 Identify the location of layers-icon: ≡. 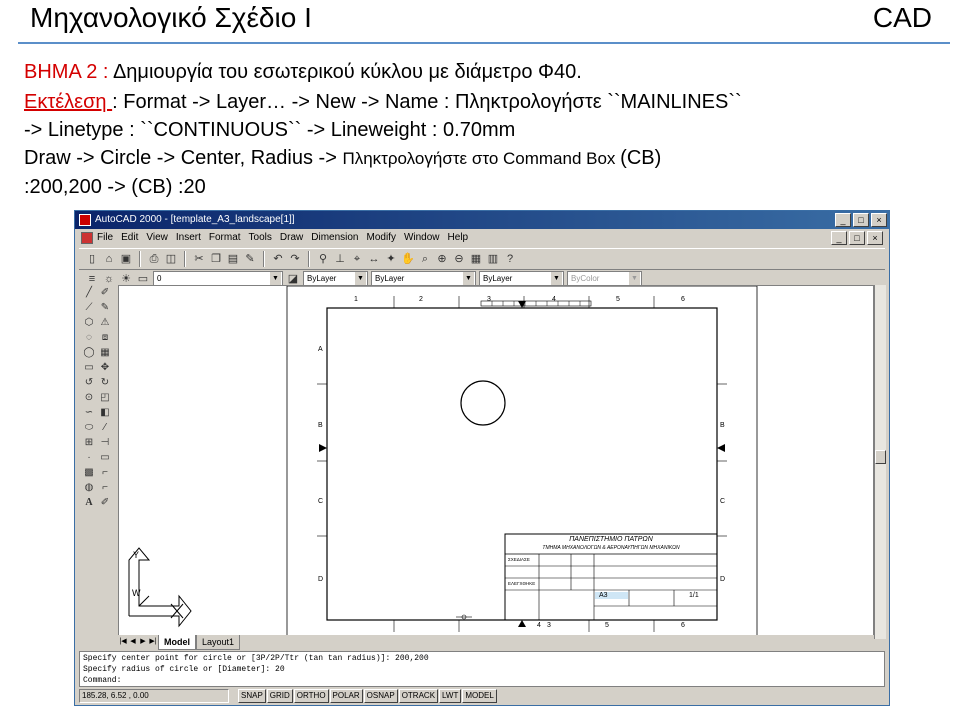
(92, 279).